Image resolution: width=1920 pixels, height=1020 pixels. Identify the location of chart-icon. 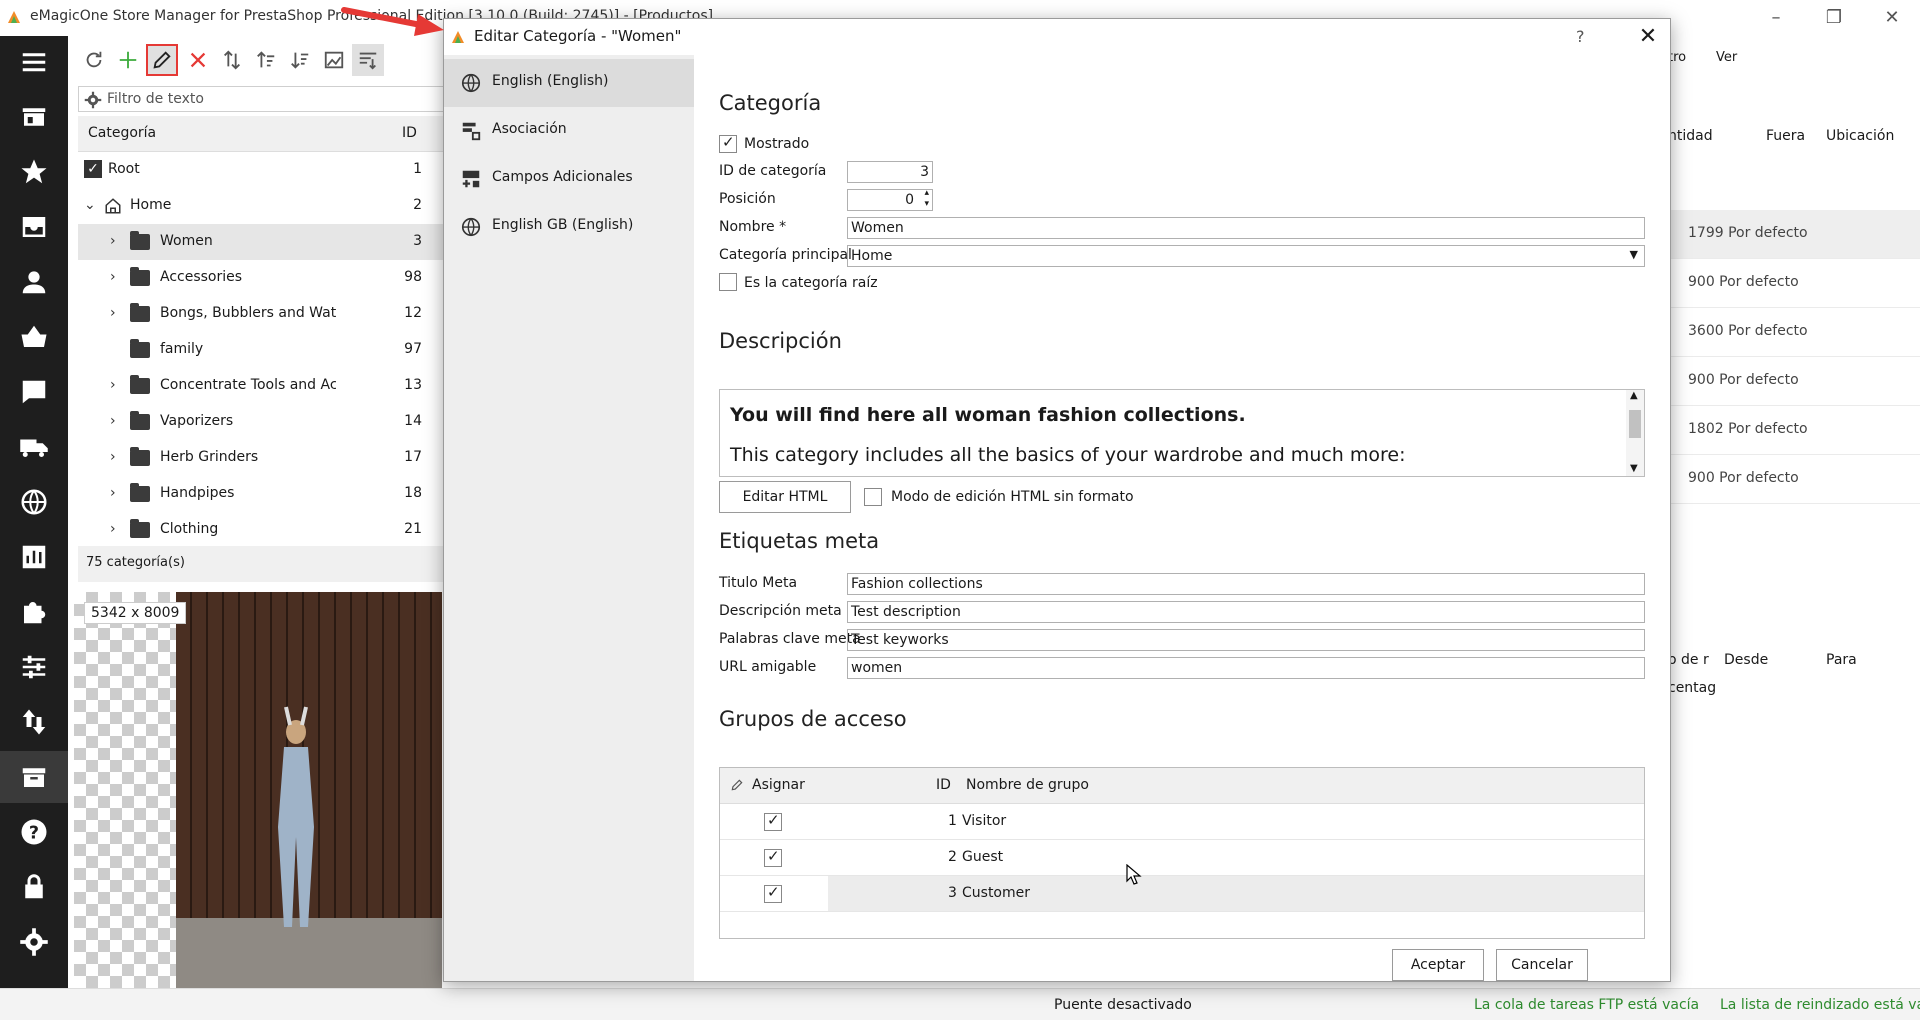
(34, 557).